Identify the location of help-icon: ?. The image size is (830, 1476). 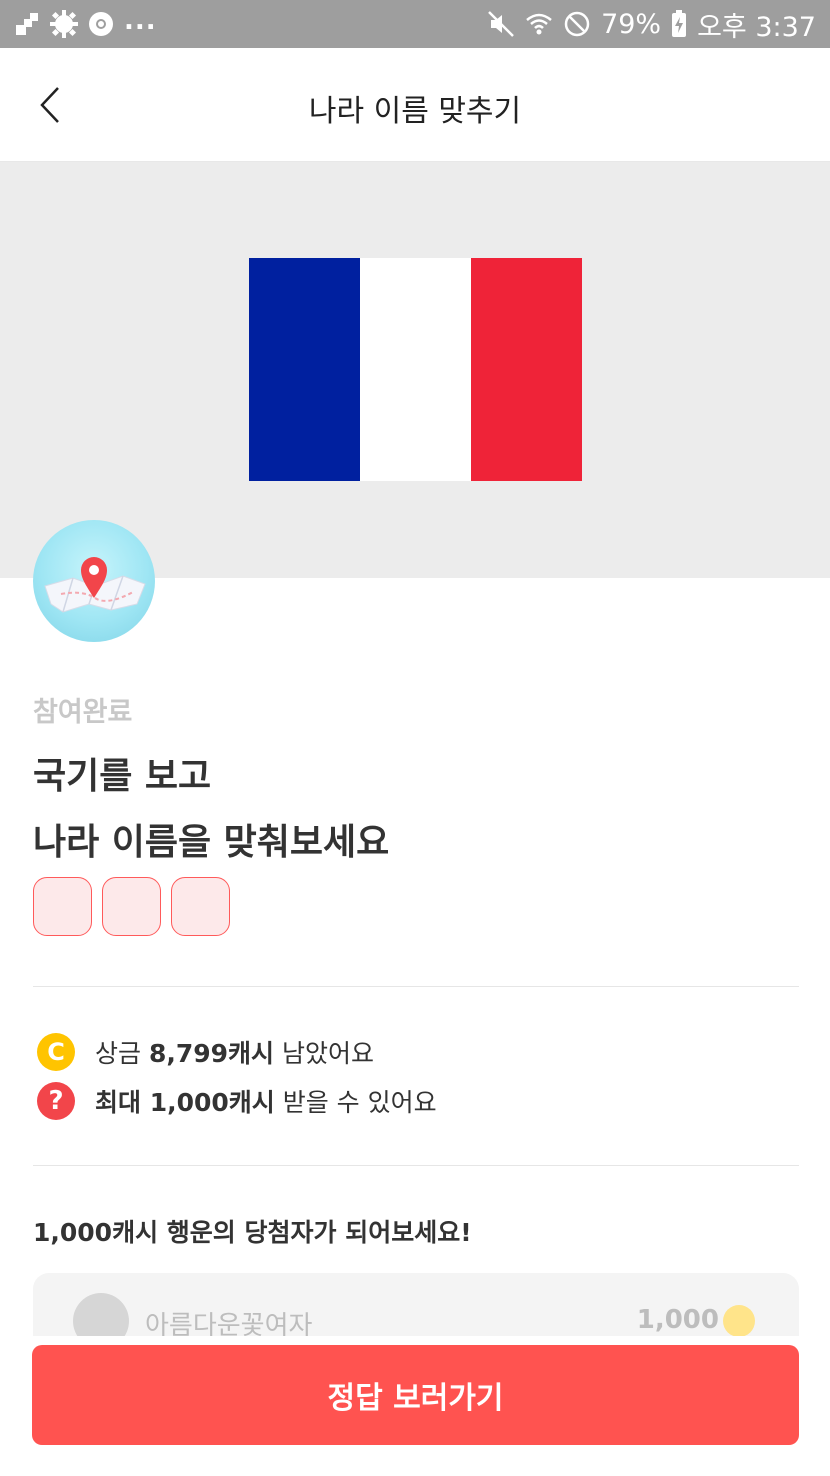
(56, 1101).